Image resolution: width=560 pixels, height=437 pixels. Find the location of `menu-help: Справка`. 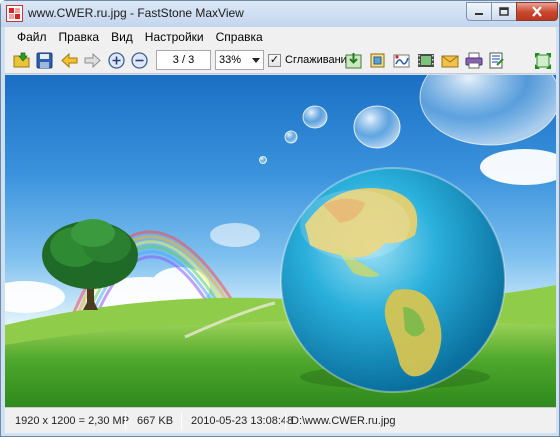

menu-help: Справка is located at coordinates (239, 37).